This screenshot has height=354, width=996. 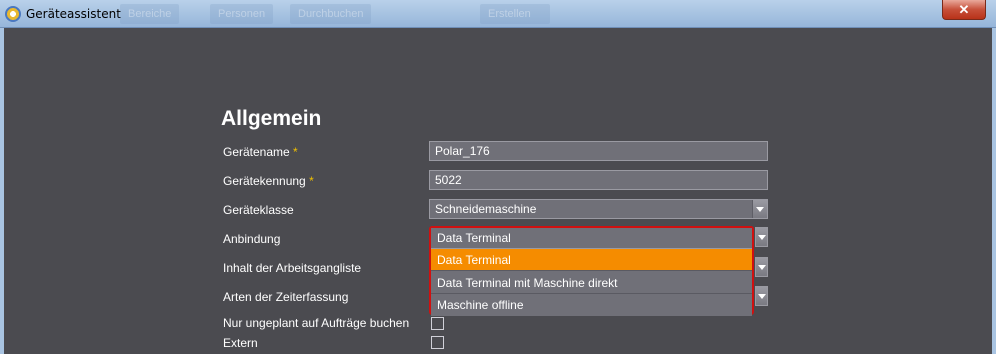 I want to click on ghost-nav-item: Bereiche ▾, so click(x=150, y=22).